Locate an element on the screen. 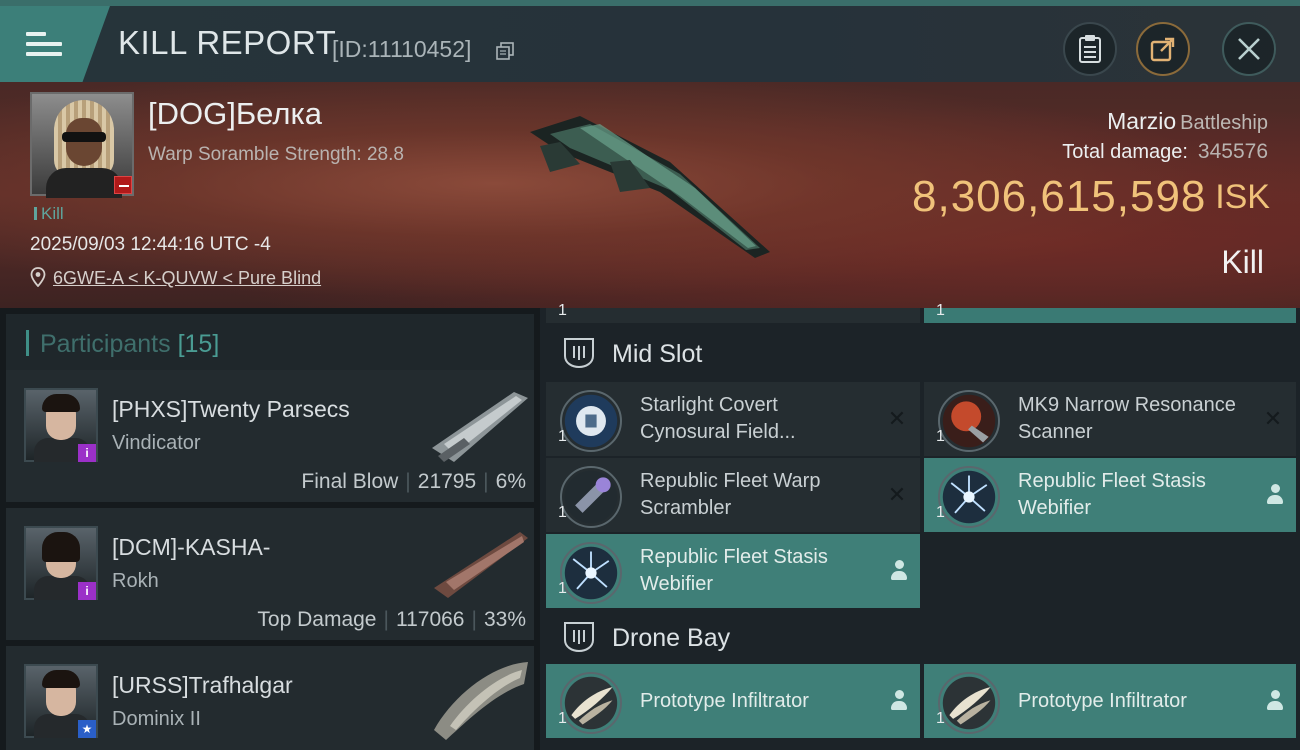  participant-ship: Vindicator is located at coordinates (156, 443).